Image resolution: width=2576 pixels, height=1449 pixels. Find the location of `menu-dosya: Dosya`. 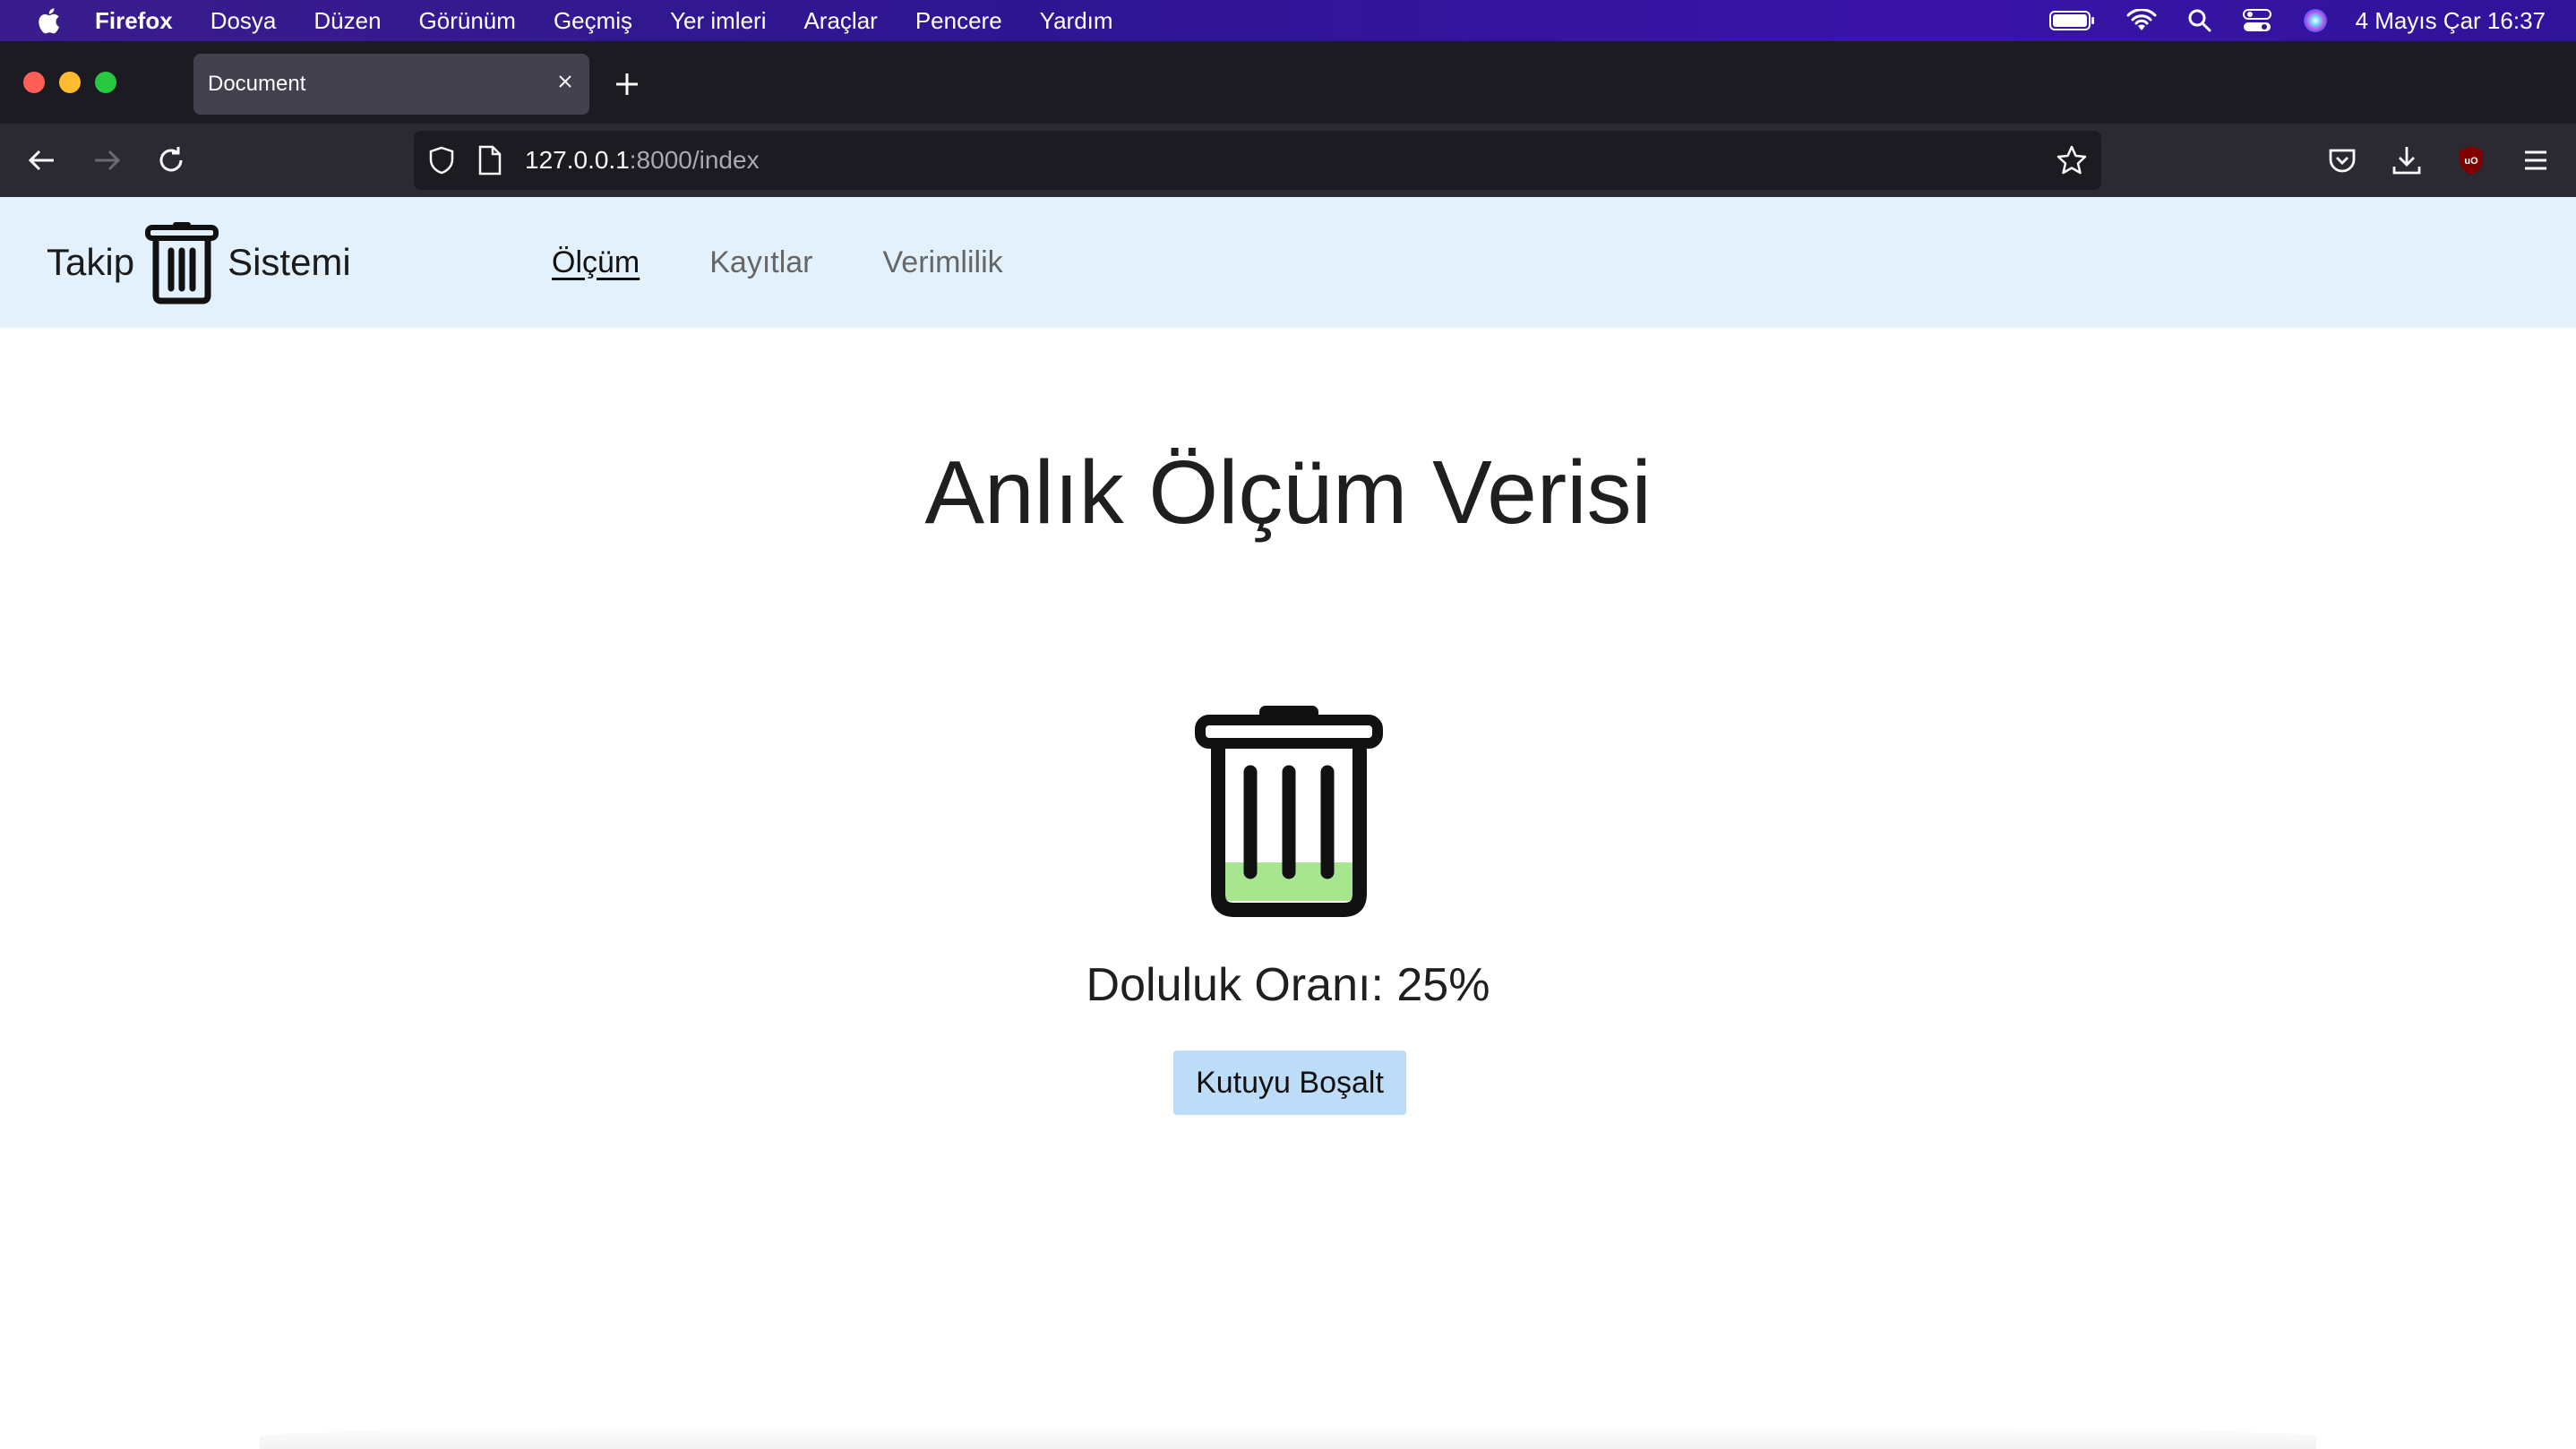

menu-dosya: Dosya is located at coordinates (243, 21).